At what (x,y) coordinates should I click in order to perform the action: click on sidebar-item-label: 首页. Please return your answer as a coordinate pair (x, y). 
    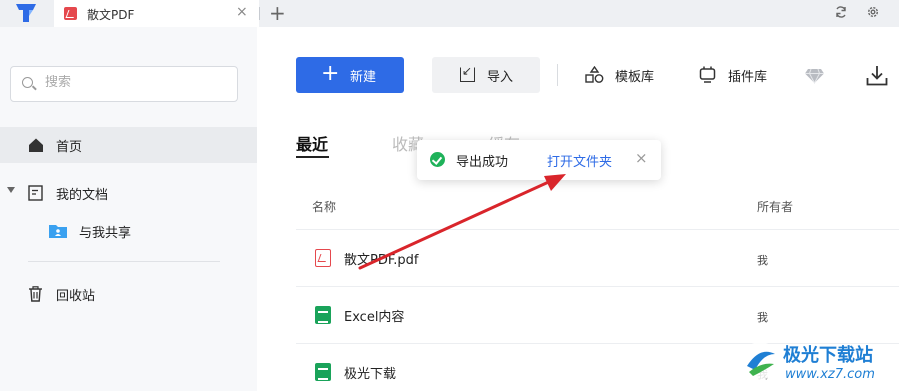
    Looking at the image, I should click on (69, 147).